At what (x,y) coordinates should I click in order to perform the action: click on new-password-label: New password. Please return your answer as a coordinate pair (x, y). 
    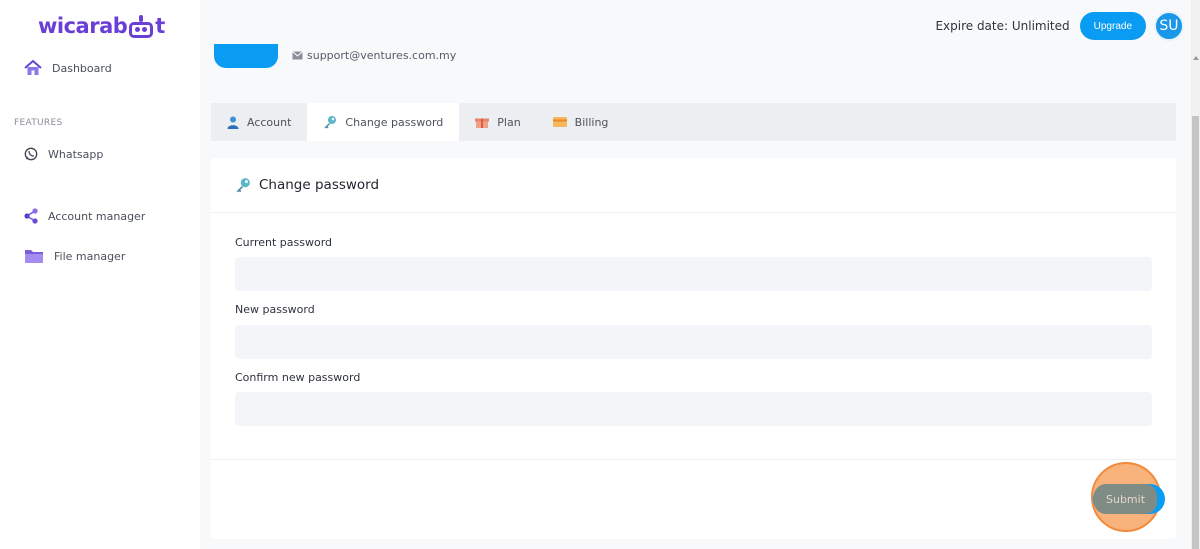
    Looking at the image, I should click on (275, 309).